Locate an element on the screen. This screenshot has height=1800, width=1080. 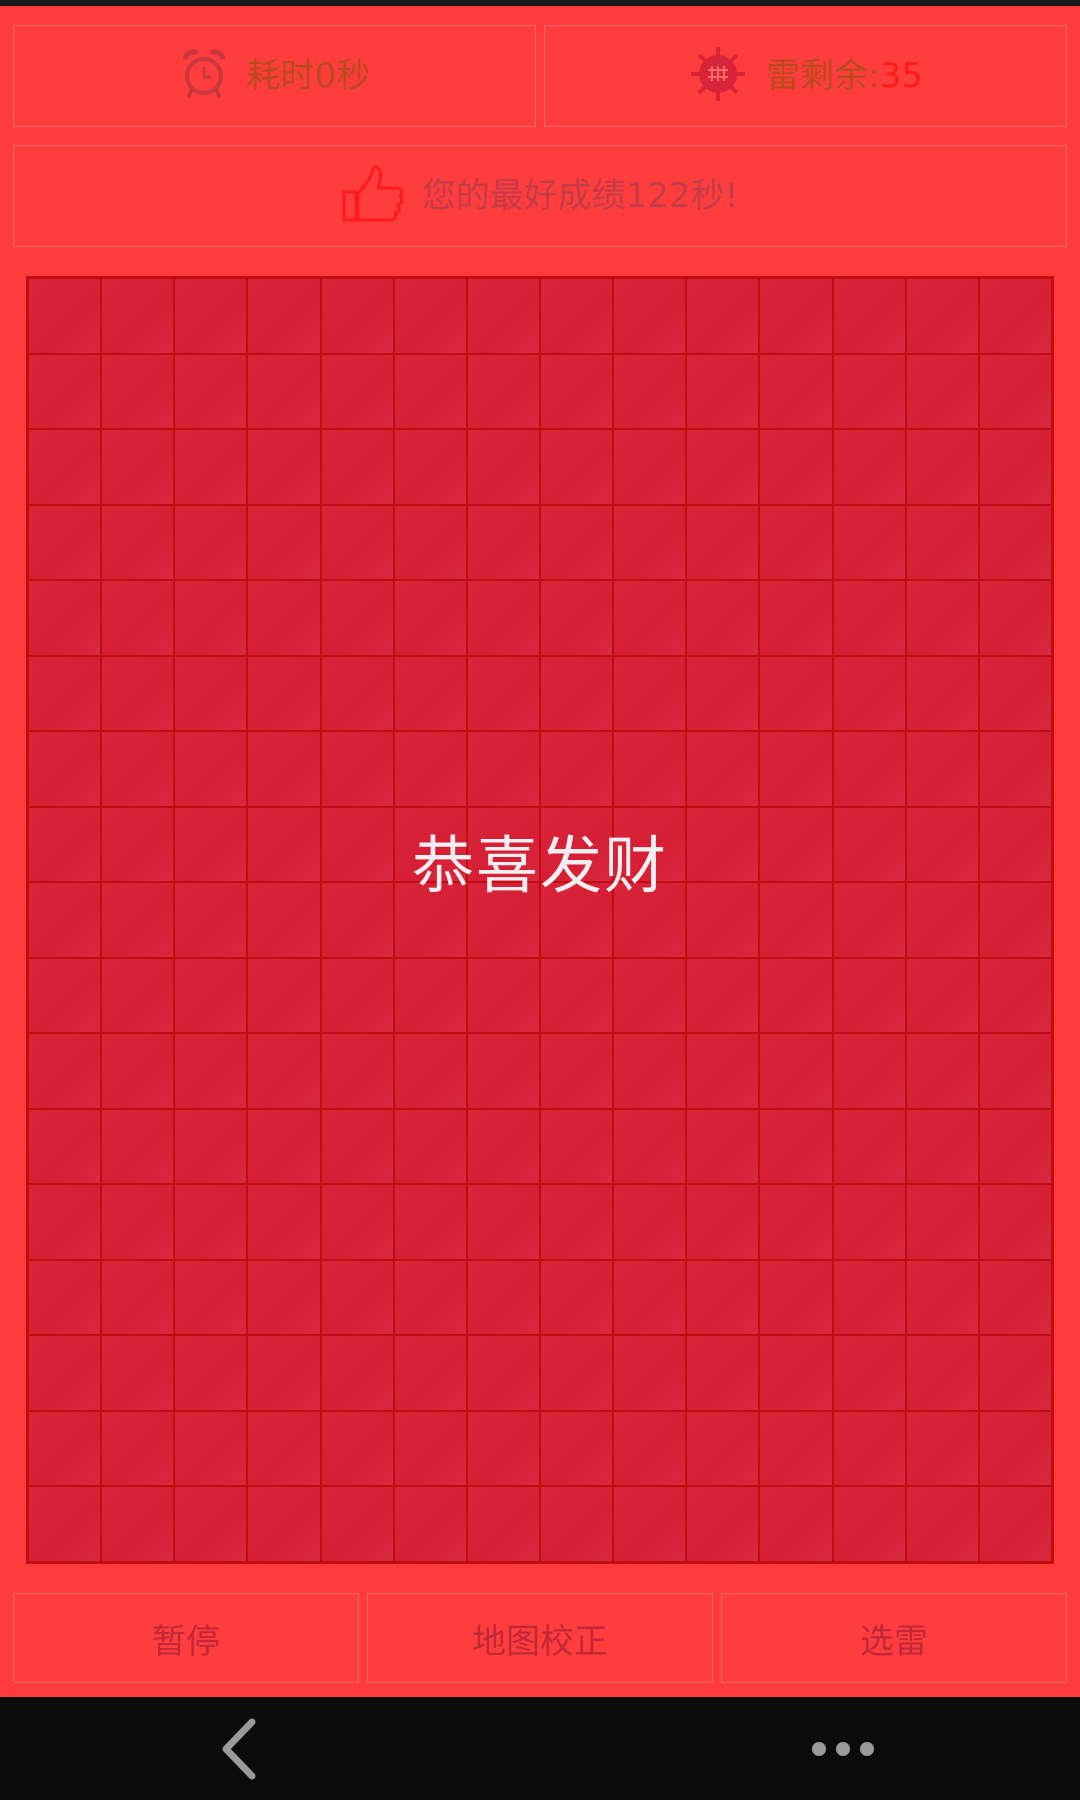
map-correction-button: 地图校正 is located at coordinates (540, 1638).